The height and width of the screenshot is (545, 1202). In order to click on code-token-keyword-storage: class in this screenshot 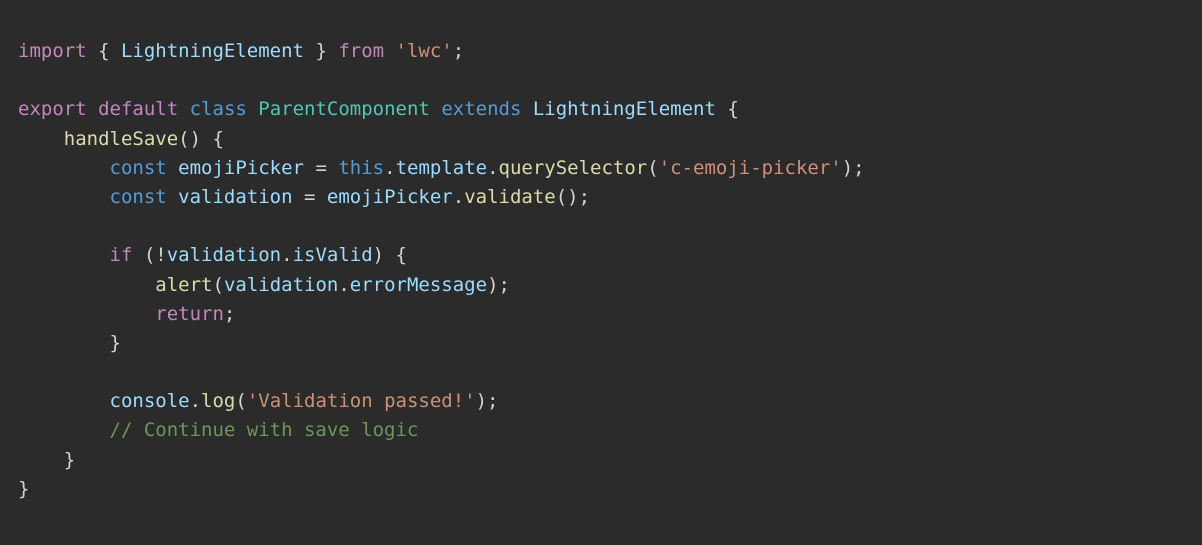, I will do `click(218, 109)`.